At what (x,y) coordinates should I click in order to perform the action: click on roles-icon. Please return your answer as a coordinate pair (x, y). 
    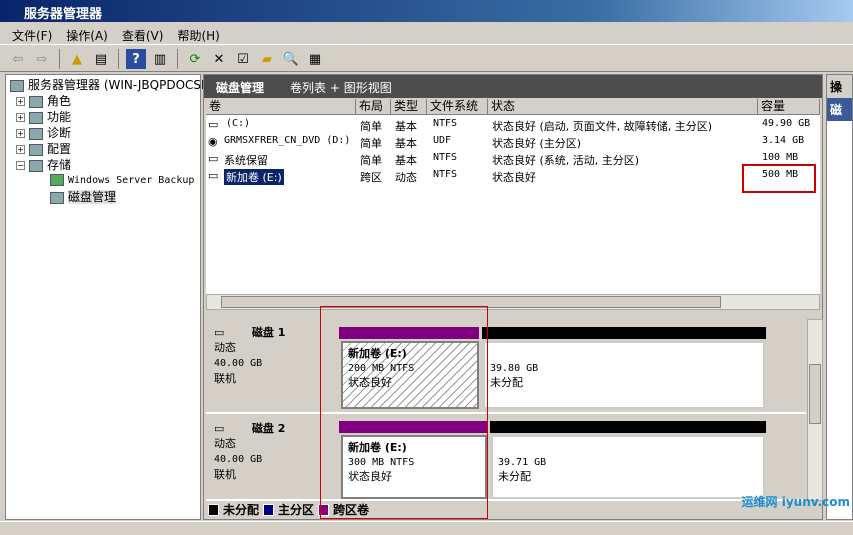
    Looking at the image, I should click on (36, 101).